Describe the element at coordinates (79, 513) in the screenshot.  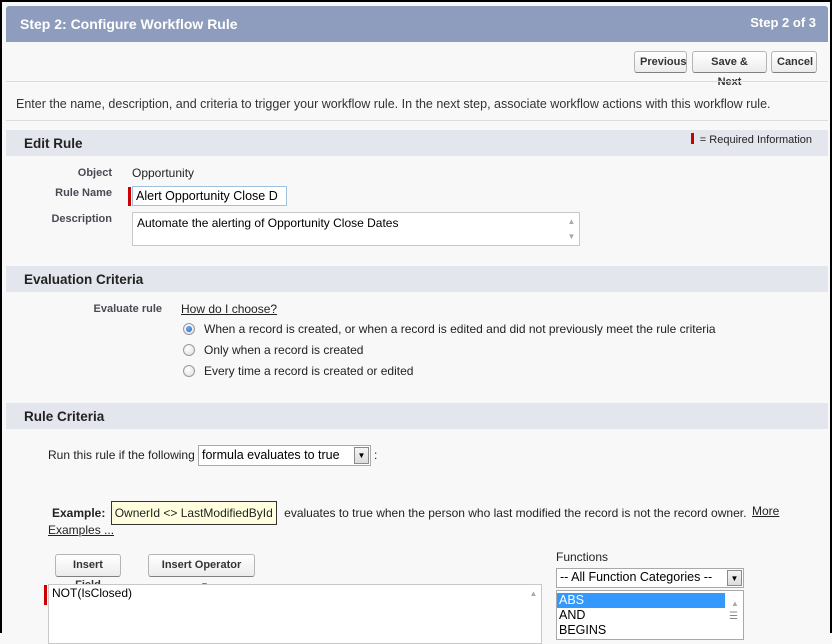
I see `example-label: Example:` at that location.